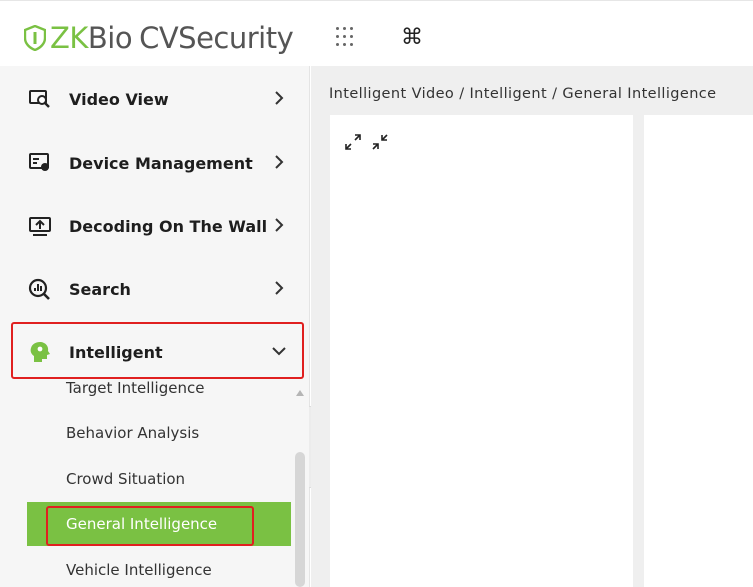 The height and width of the screenshot is (587, 753). I want to click on logo: ZKBio CVSecurity, so click(159, 38).